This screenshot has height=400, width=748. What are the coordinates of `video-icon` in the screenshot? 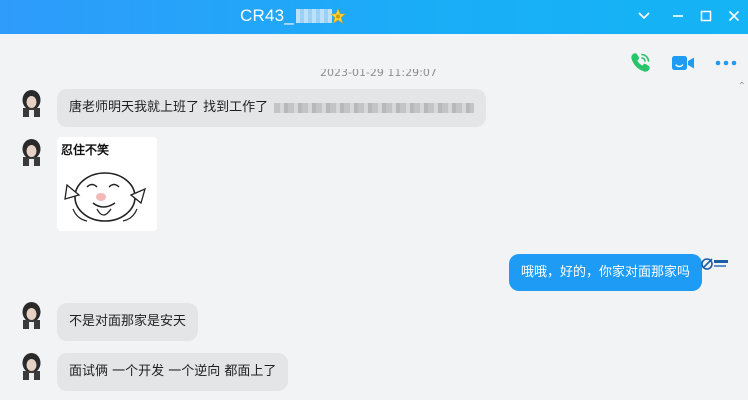 It's located at (683, 63).